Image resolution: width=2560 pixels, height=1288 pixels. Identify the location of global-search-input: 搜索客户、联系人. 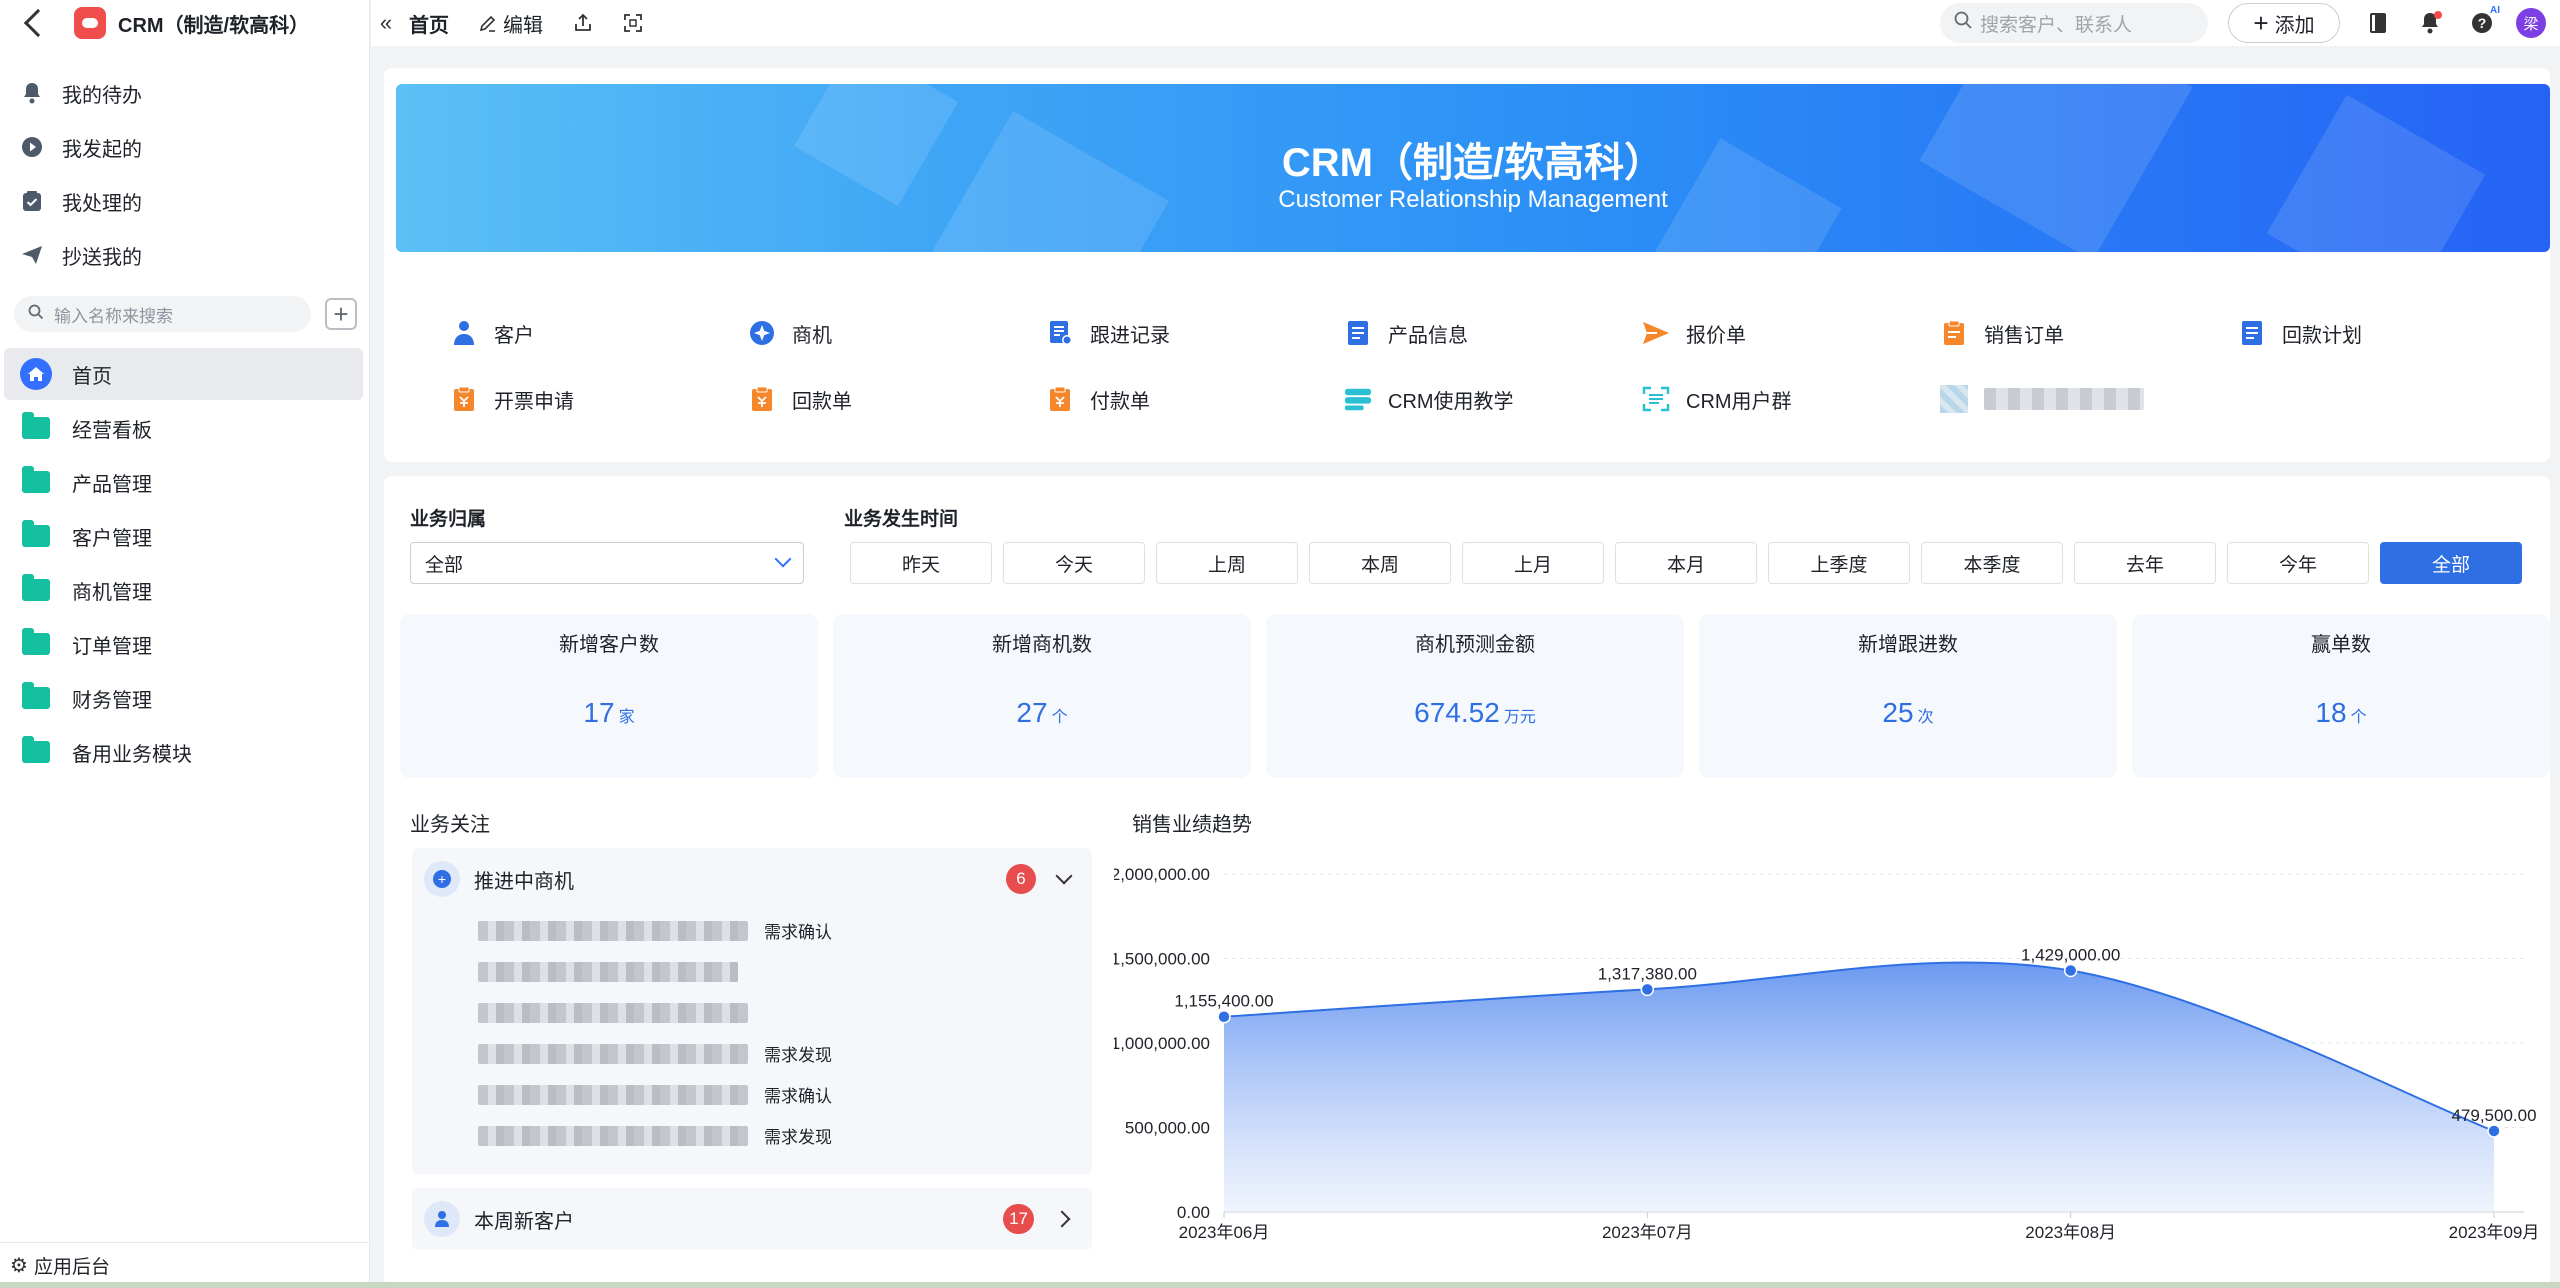
(2074, 23).